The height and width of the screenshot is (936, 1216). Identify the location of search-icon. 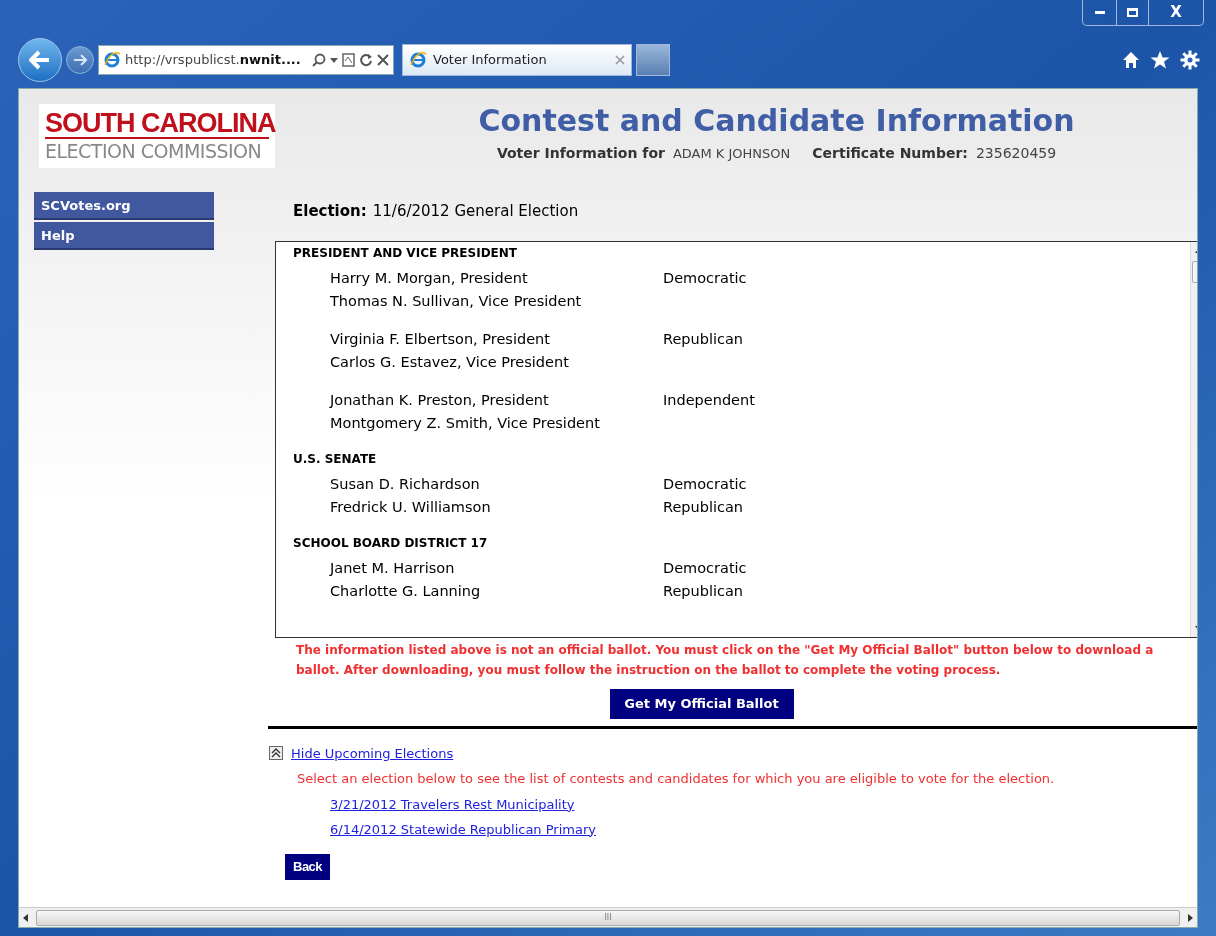
(319, 60).